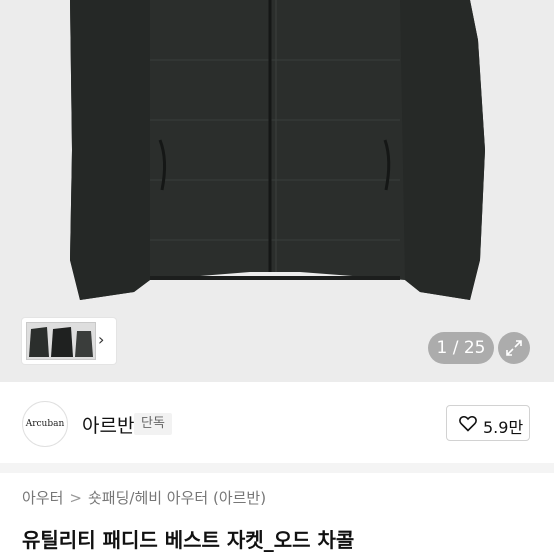 The width and height of the screenshot is (554, 554). Describe the element at coordinates (61, 341) in the screenshot. I see `thumbnail-image` at that location.